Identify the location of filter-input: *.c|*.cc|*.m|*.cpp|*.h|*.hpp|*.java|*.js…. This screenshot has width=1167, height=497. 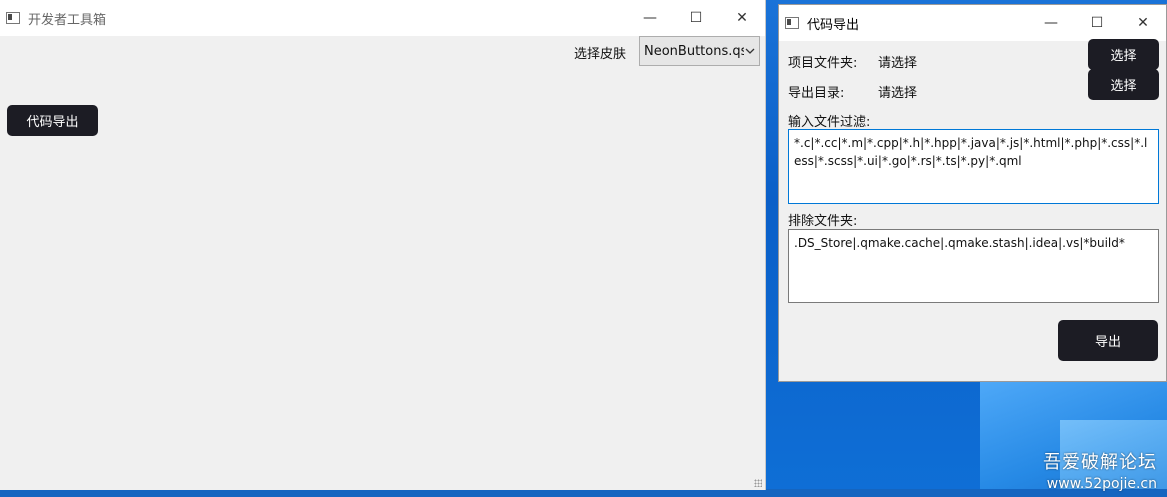
(973, 166).